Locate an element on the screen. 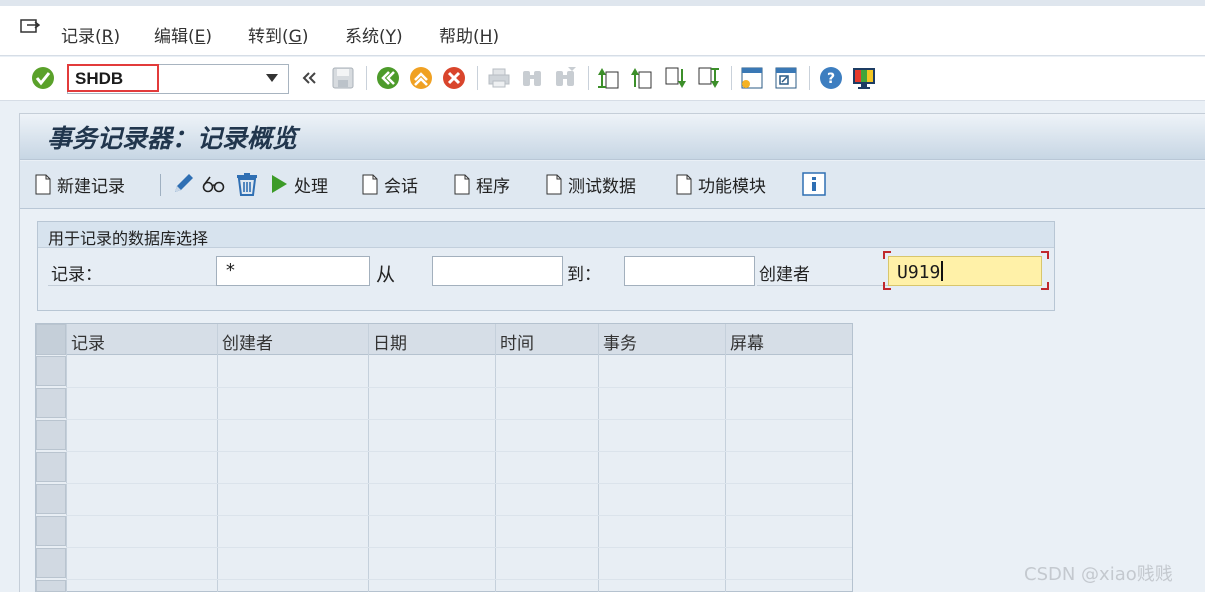  new-recording-button: 新建记录 is located at coordinates (80, 184).